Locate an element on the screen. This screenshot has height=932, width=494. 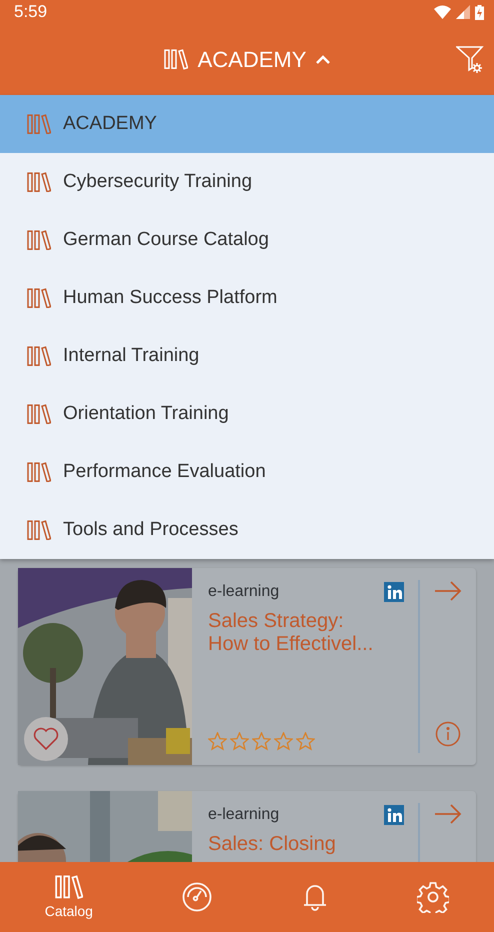
status-time: 5:59 is located at coordinates (31, 12).